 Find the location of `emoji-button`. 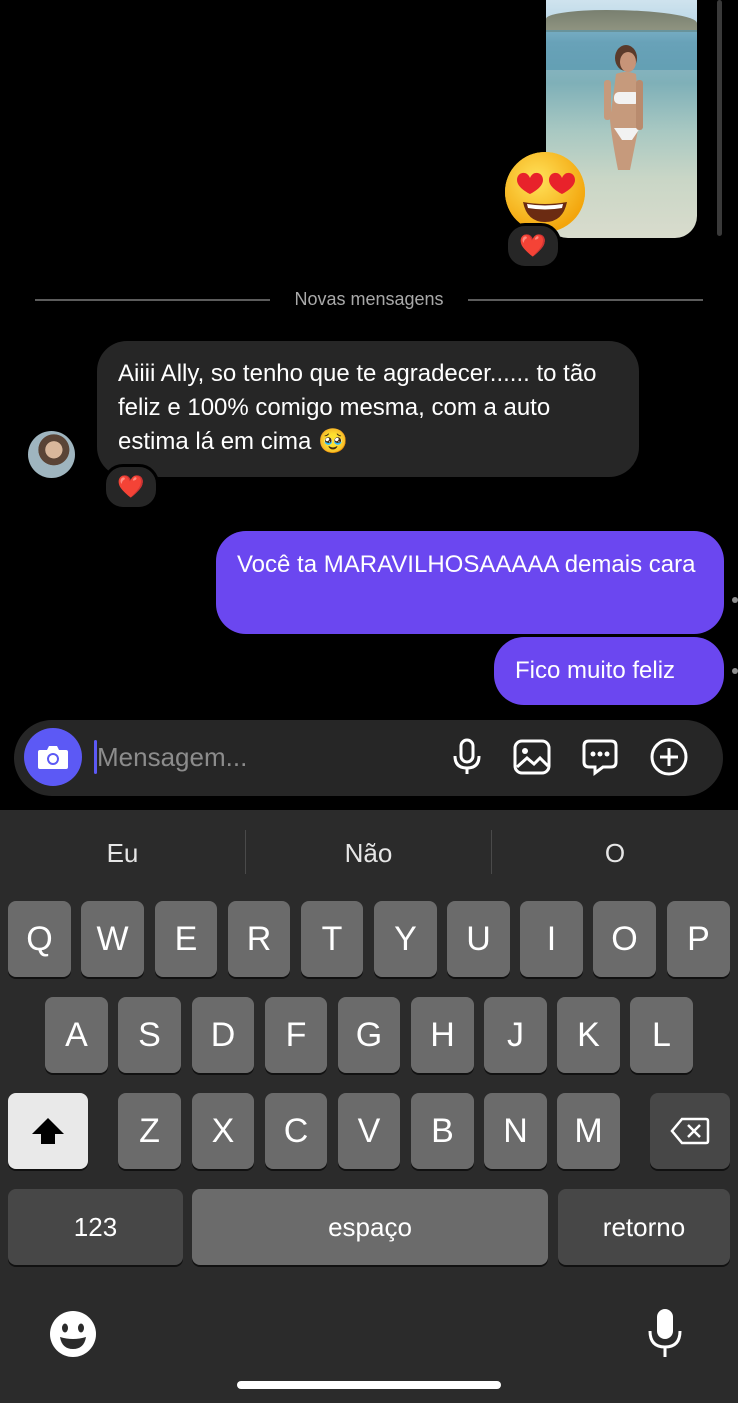

emoji-button is located at coordinates (73, 1334).